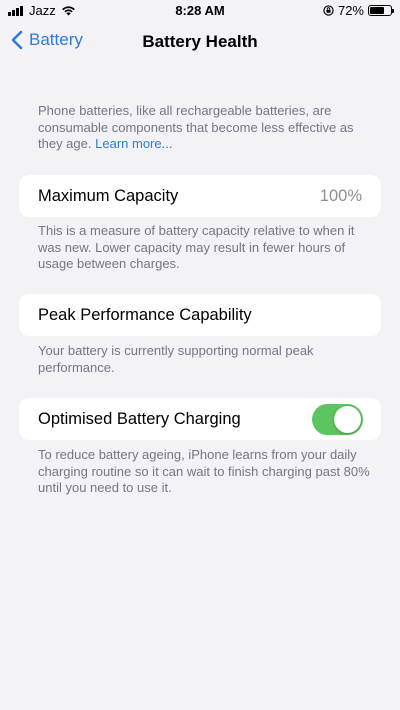  Describe the element at coordinates (145, 314) in the screenshot. I see `peak-performance-label: Peak Performance Capability` at that location.